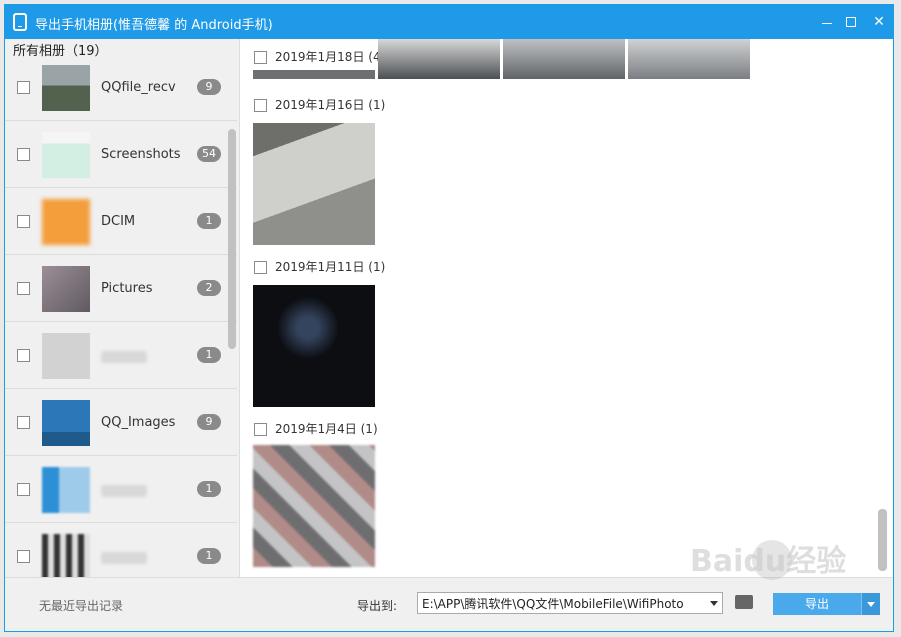 This screenshot has width=901, height=637. I want to click on date-group-header: 2019年1月11日 (1), so click(319, 268).